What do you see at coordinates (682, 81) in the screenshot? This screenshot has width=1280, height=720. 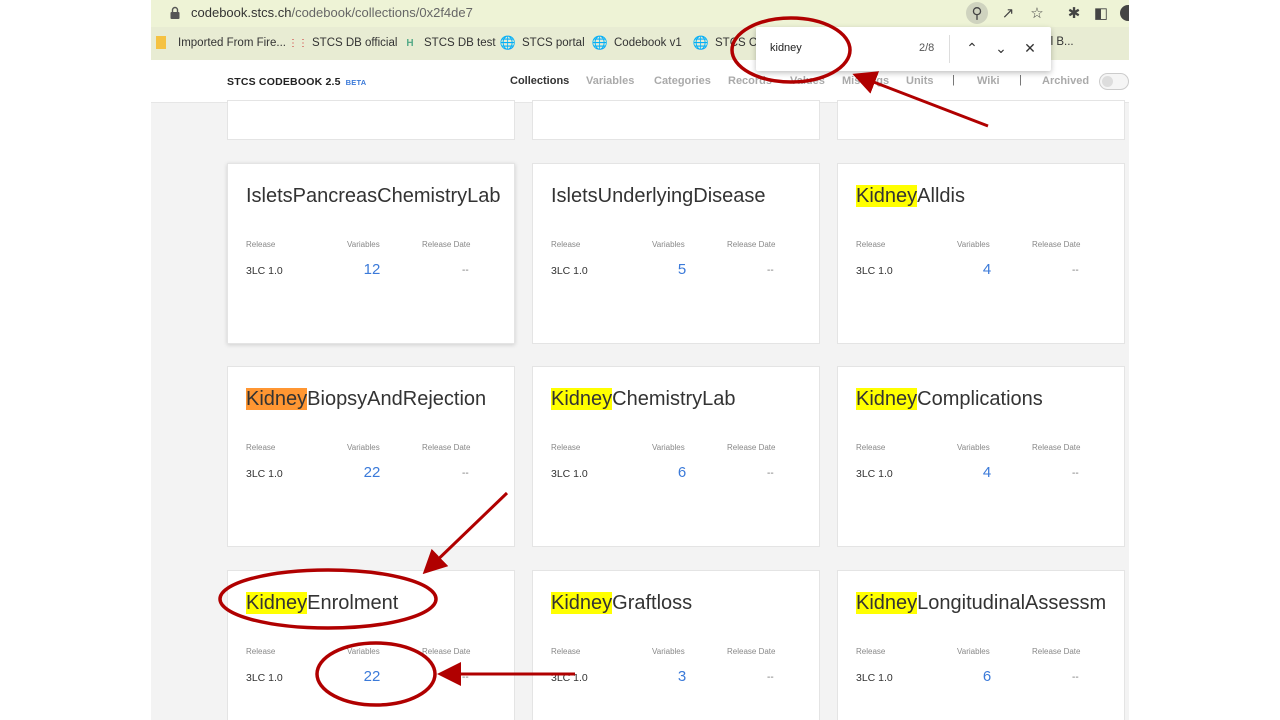 I see `nav-categories: Categories` at bounding box center [682, 81].